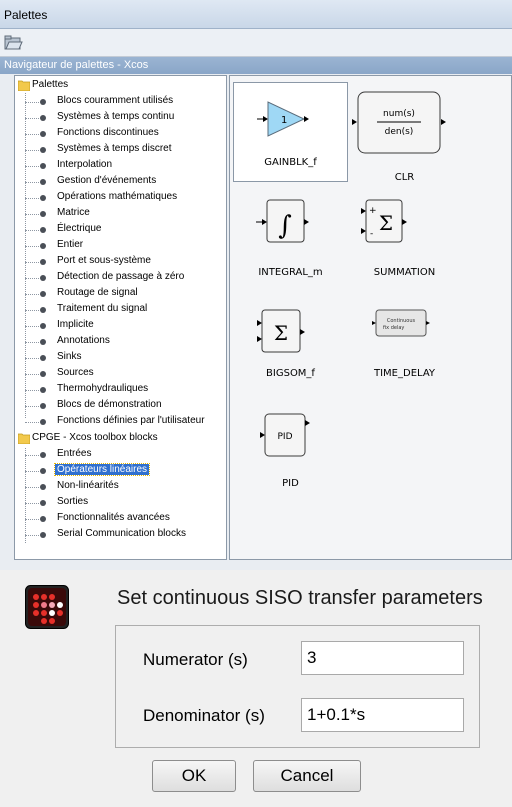 This screenshot has width=512, height=807. What do you see at coordinates (120, 358) in the screenshot?
I see `tree-item-sinks: Sinks` at bounding box center [120, 358].